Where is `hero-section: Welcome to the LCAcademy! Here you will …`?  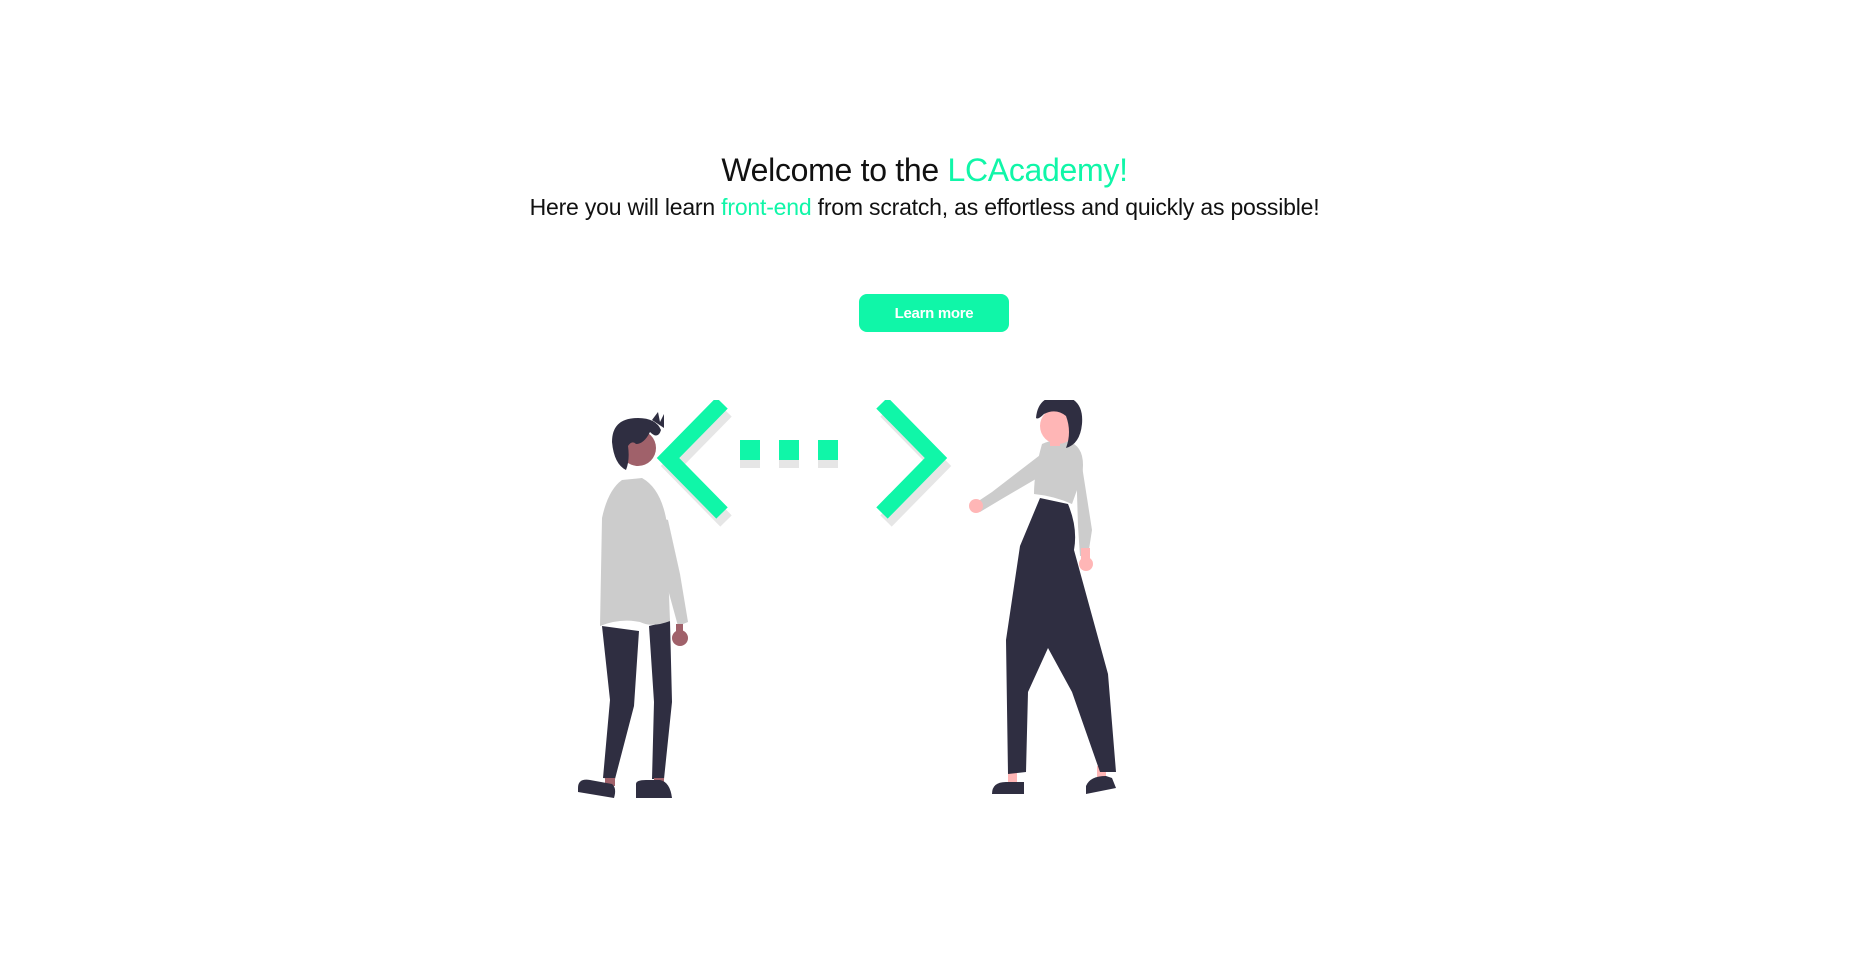 hero-section: Welcome to the LCAcademy! Here you will … is located at coordinates (924, 187).